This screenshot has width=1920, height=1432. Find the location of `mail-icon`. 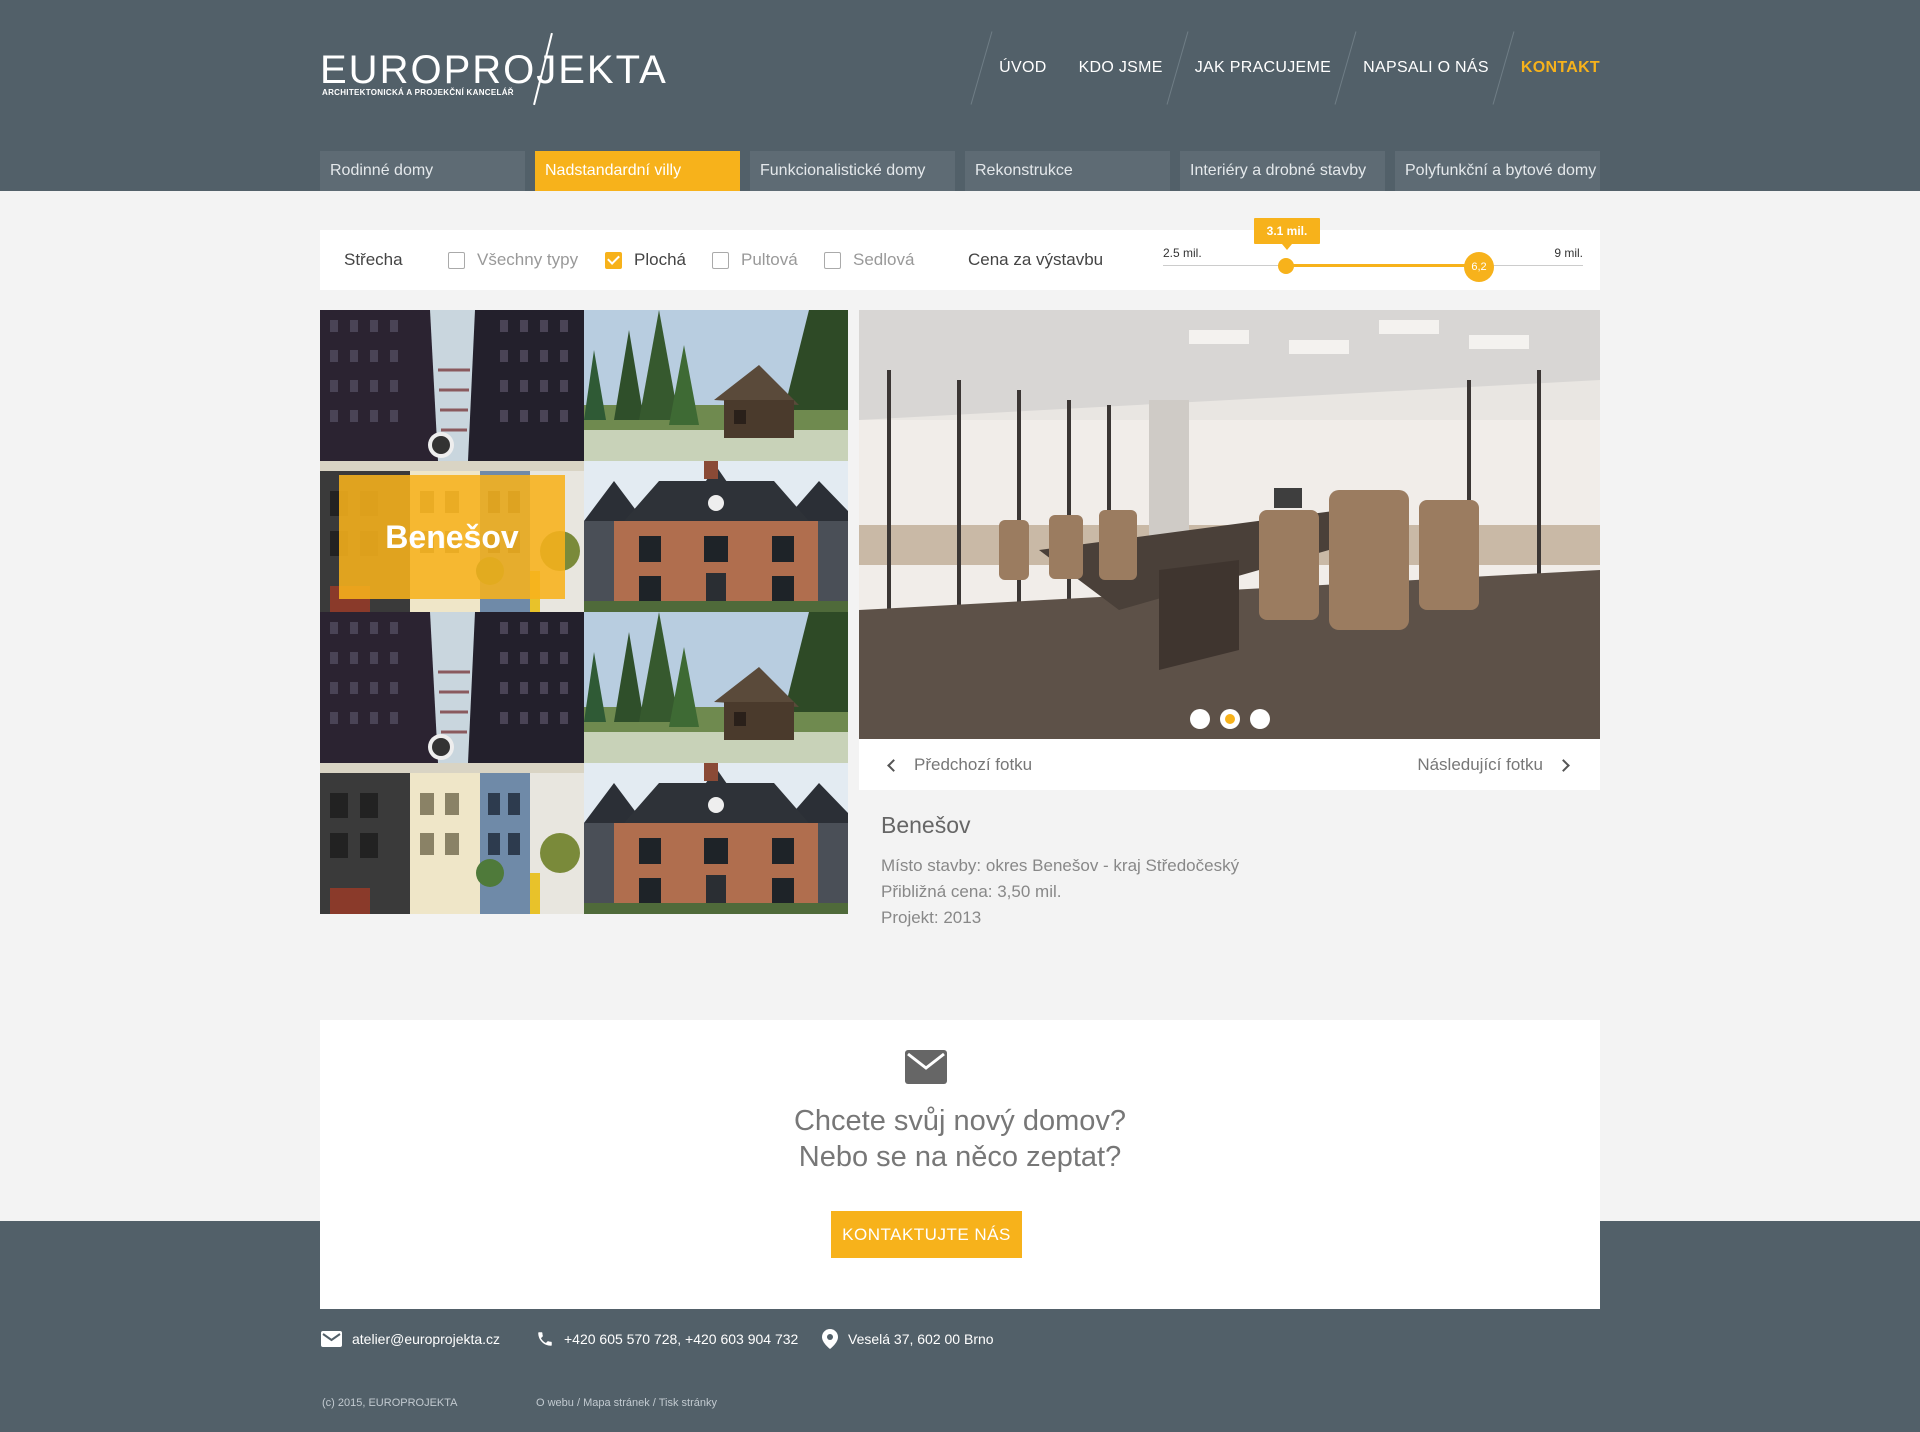

mail-icon is located at coordinates (331, 1339).